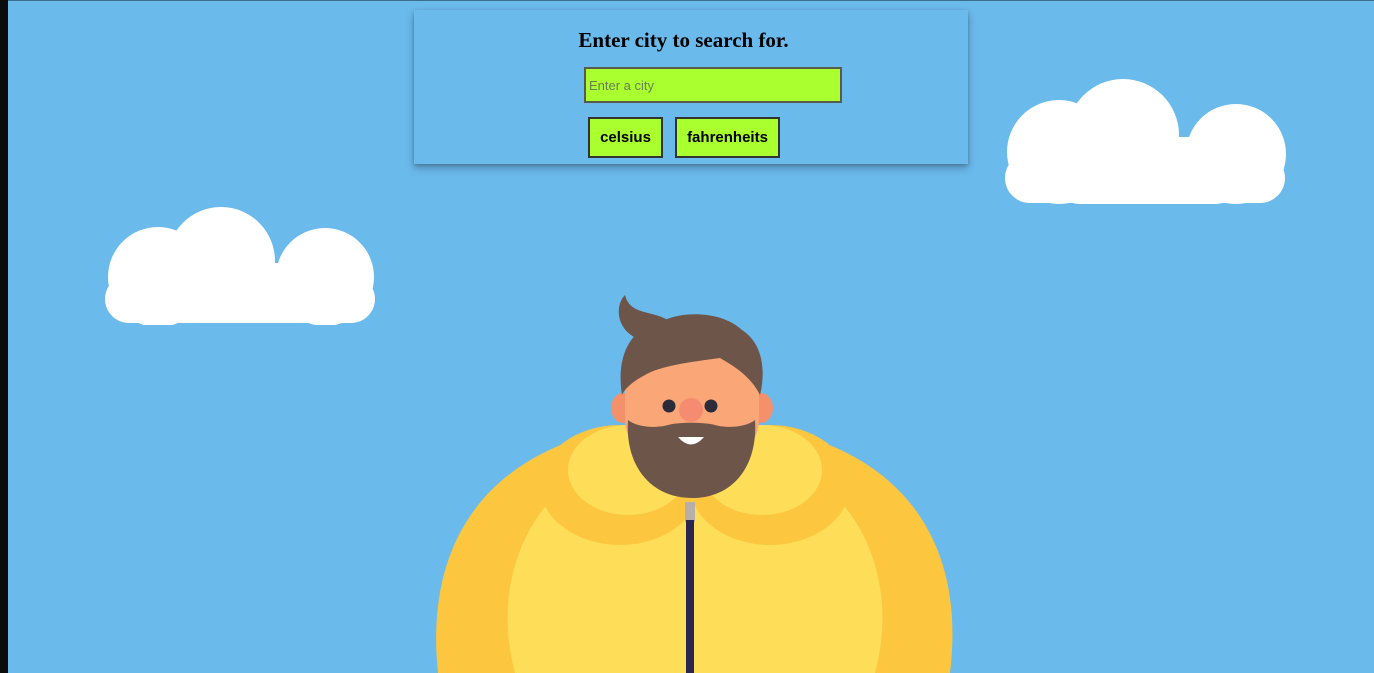  Describe the element at coordinates (625, 137) in the screenshot. I see `celsius-button: celsius` at that location.